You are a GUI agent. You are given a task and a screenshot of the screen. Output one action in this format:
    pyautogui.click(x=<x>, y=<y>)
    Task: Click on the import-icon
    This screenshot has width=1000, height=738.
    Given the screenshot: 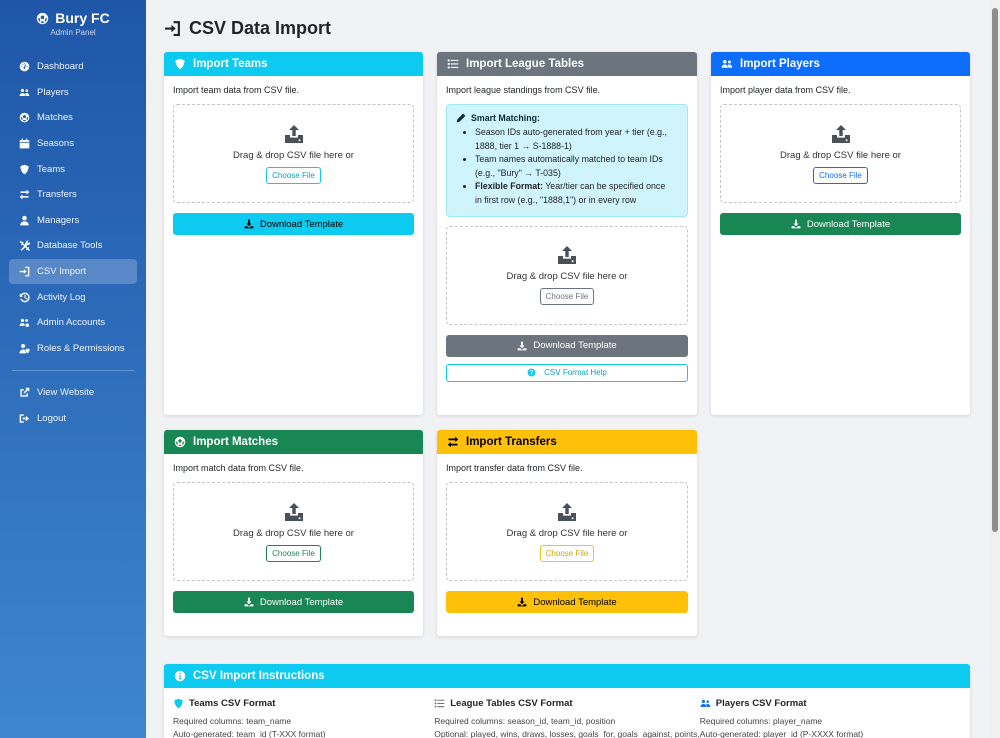 What is the action you would take?
    pyautogui.click(x=172, y=28)
    